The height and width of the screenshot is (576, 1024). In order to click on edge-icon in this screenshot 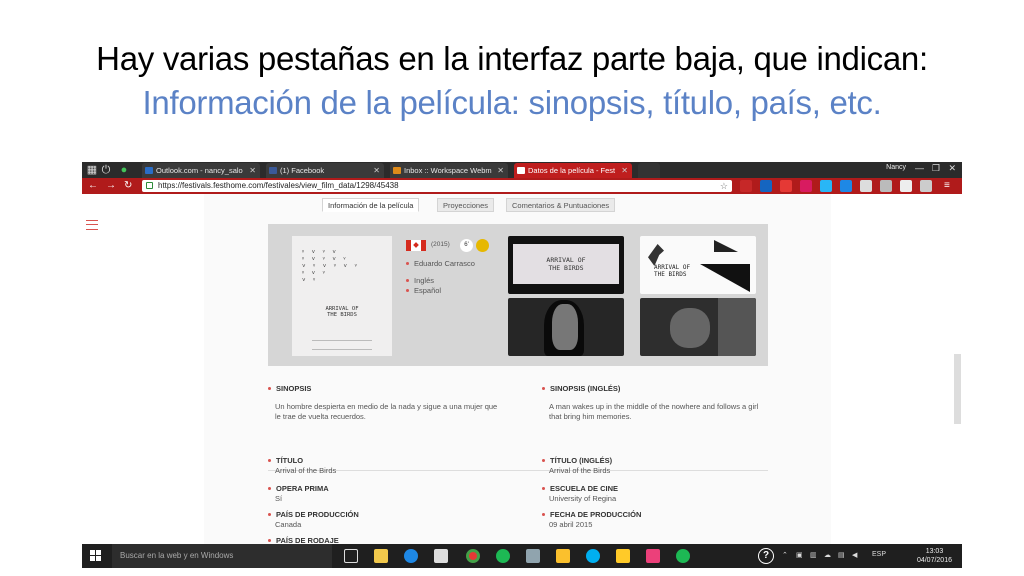, I will do `click(411, 556)`.